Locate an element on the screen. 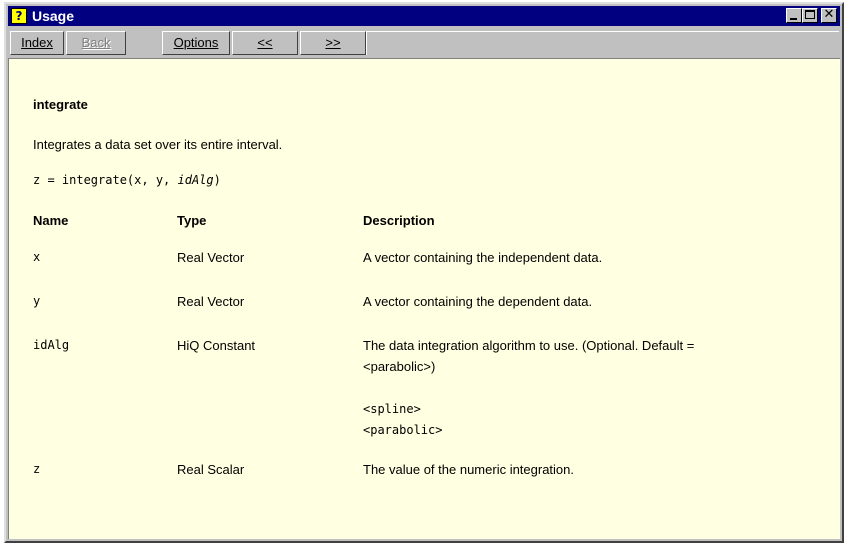 This screenshot has width=849, height=546. header-description: Description is located at coordinates (399, 220).